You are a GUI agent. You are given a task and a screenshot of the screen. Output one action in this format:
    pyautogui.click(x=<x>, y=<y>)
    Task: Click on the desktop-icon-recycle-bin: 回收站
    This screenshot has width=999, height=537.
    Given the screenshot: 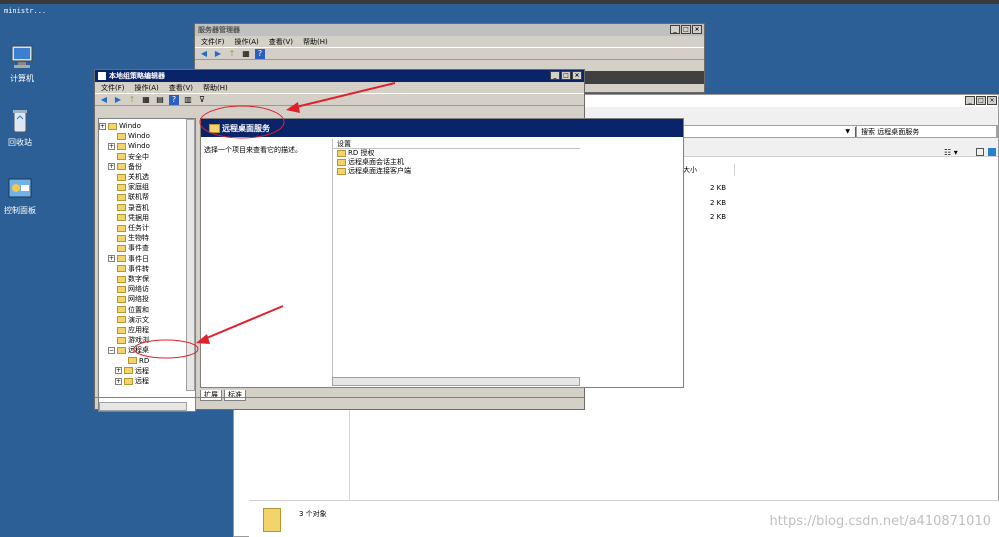 What is the action you would take?
    pyautogui.click(x=20, y=128)
    